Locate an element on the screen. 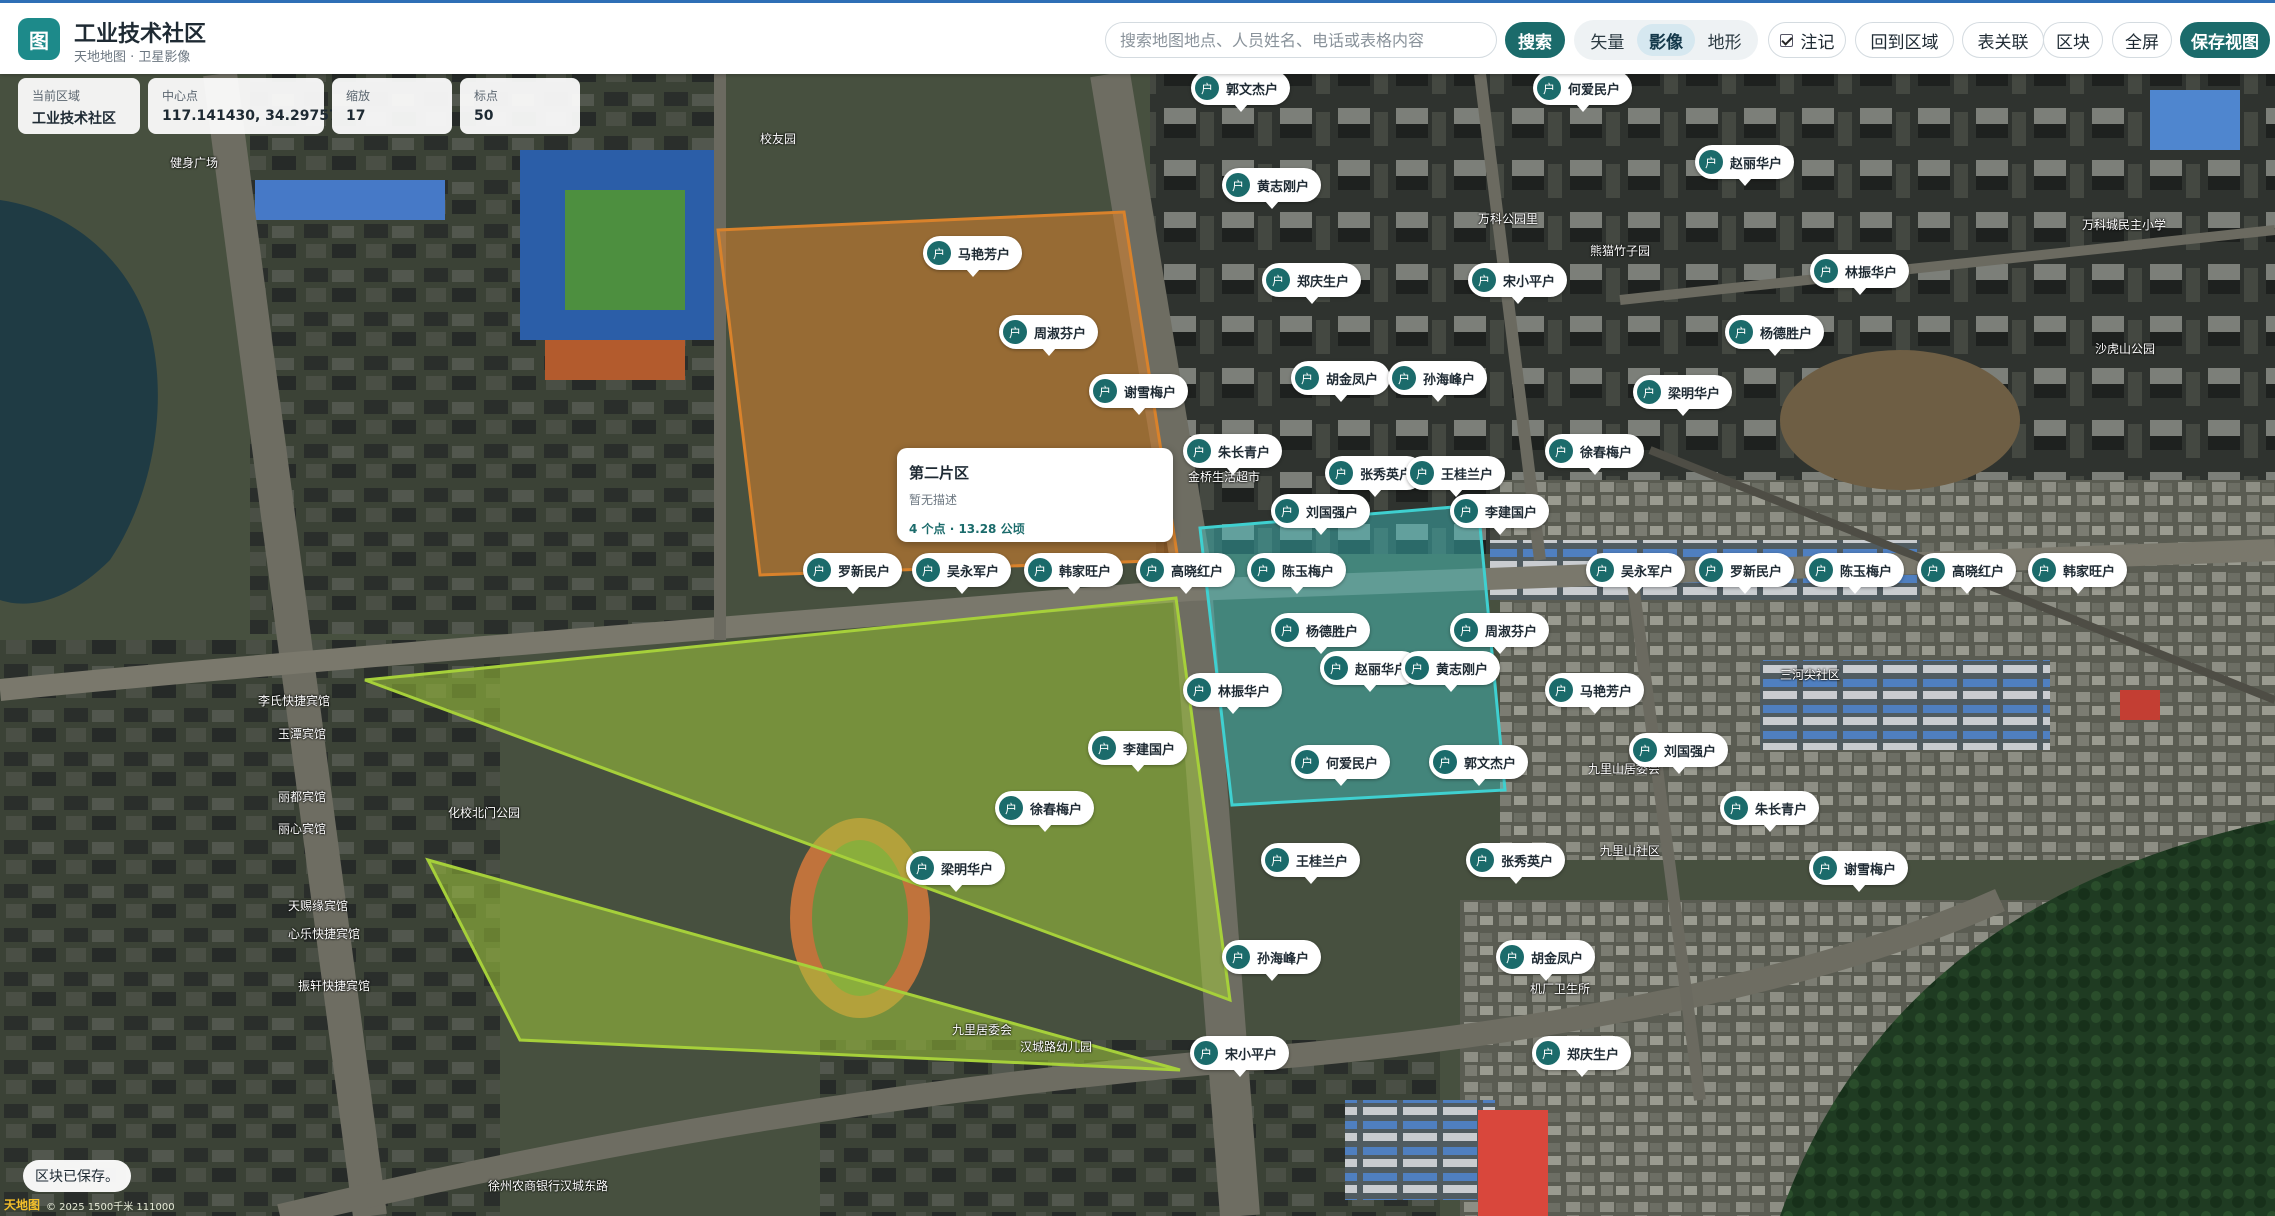  poi-label: 九里居委会 is located at coordinates (982, 1030).